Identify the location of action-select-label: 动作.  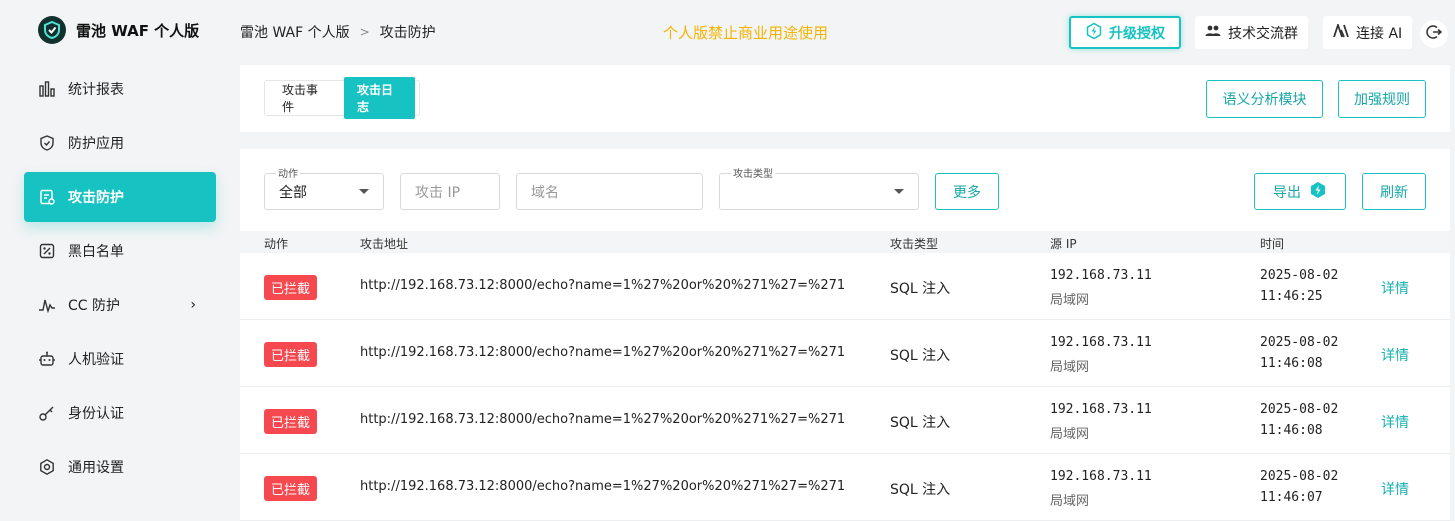
(288, 172).